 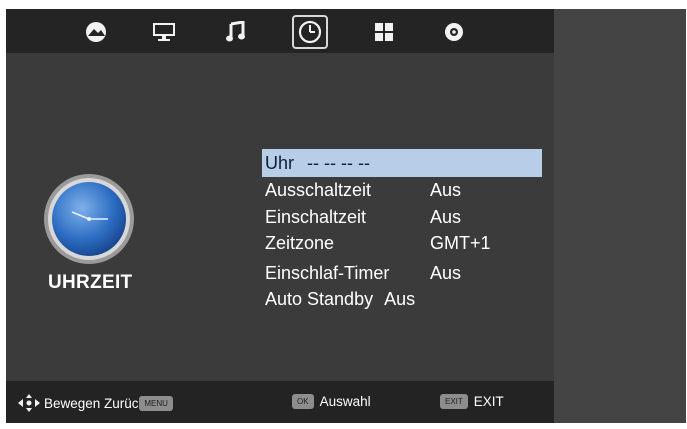 I want to click on footer-move-back: Bewegen Zurück MENU, so click(x=98, y=403).